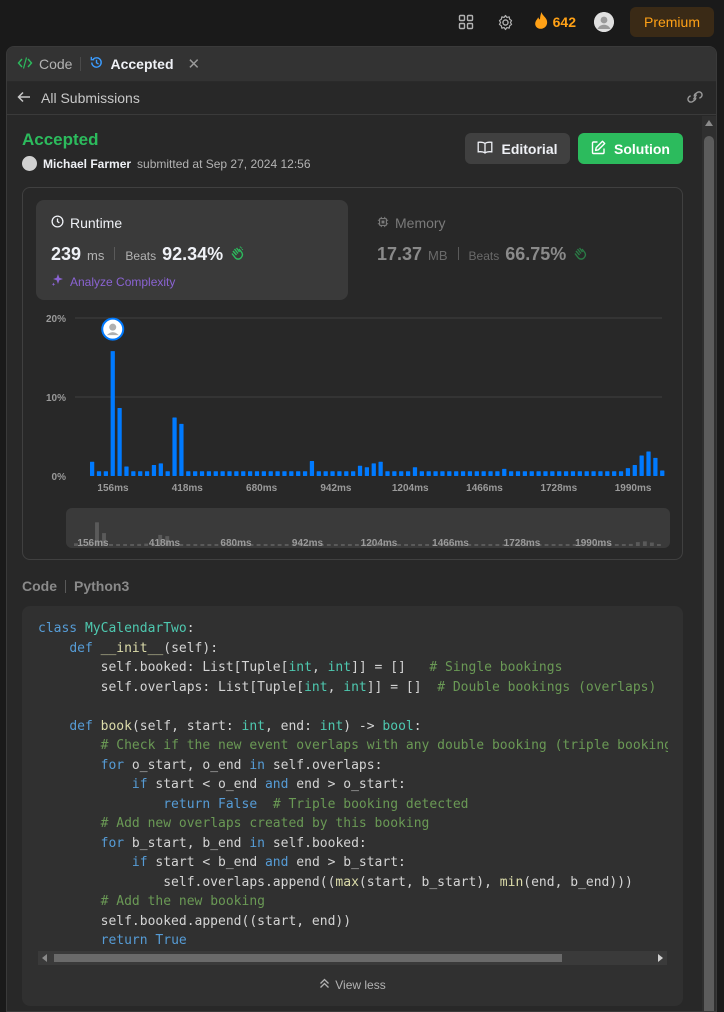 The width and height of the screenshot is (724, 1012). What do you see at coordinates (113, 281) in the screenshot?
I see `analyze-complexity-link: Analyze Complexity` at bounding box center [113, 281].